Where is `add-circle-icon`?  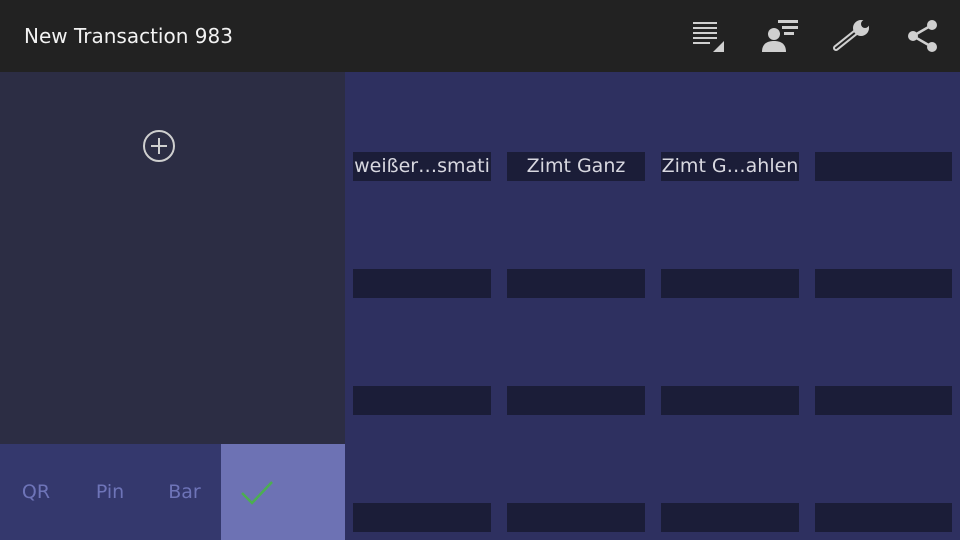
add-circle-icon is located at coordinates (159, 146).